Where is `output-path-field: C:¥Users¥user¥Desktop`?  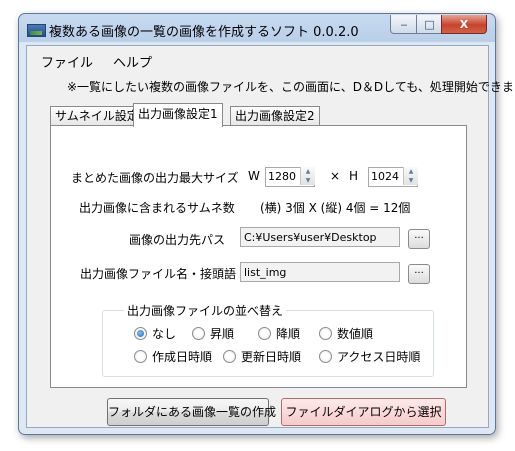 output-path-field: C:¥Users¥user¥Desktop is located at coordinates (320, 237).